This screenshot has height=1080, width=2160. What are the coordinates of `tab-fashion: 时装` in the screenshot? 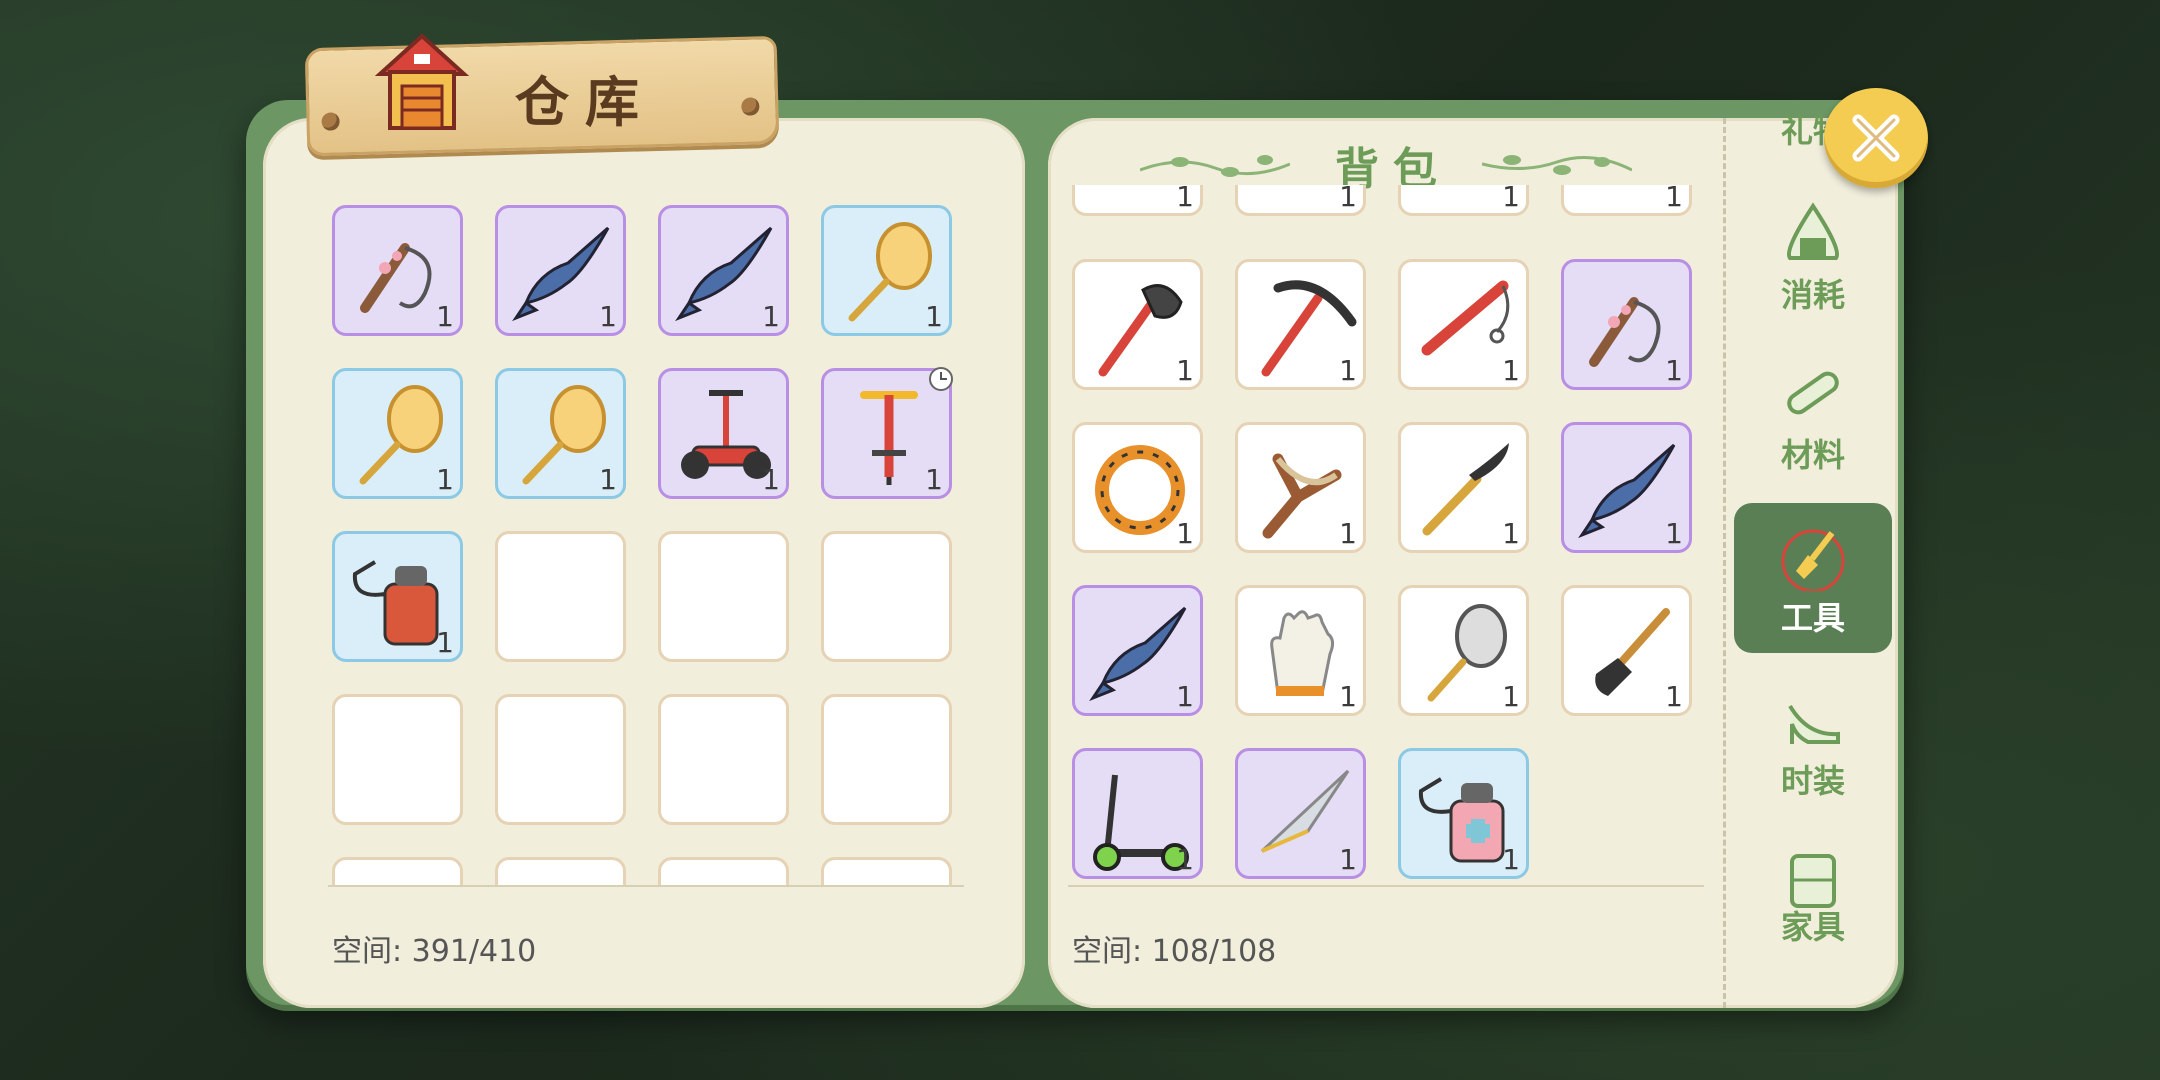 It's located at (1813, 741).